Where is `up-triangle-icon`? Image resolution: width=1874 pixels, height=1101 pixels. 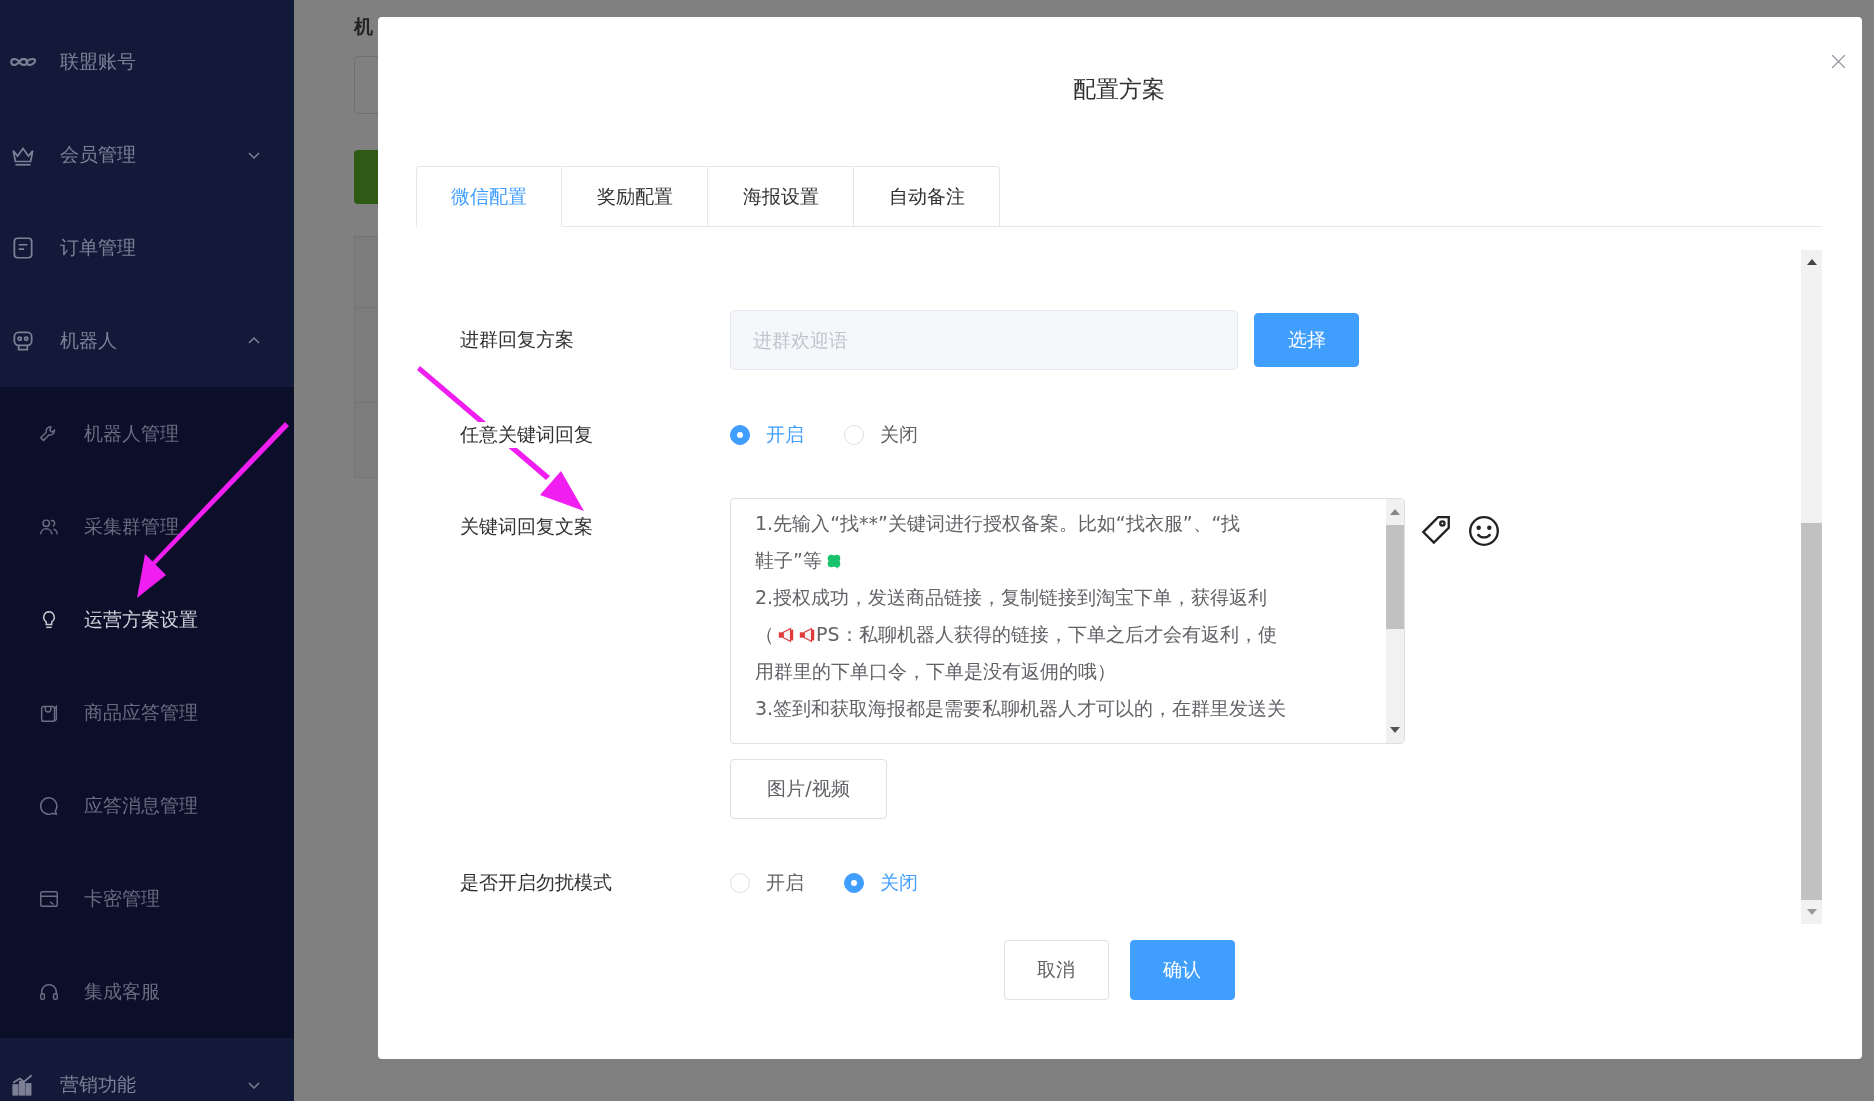
up-triangle-icon is located at coordinates (1811, 262).